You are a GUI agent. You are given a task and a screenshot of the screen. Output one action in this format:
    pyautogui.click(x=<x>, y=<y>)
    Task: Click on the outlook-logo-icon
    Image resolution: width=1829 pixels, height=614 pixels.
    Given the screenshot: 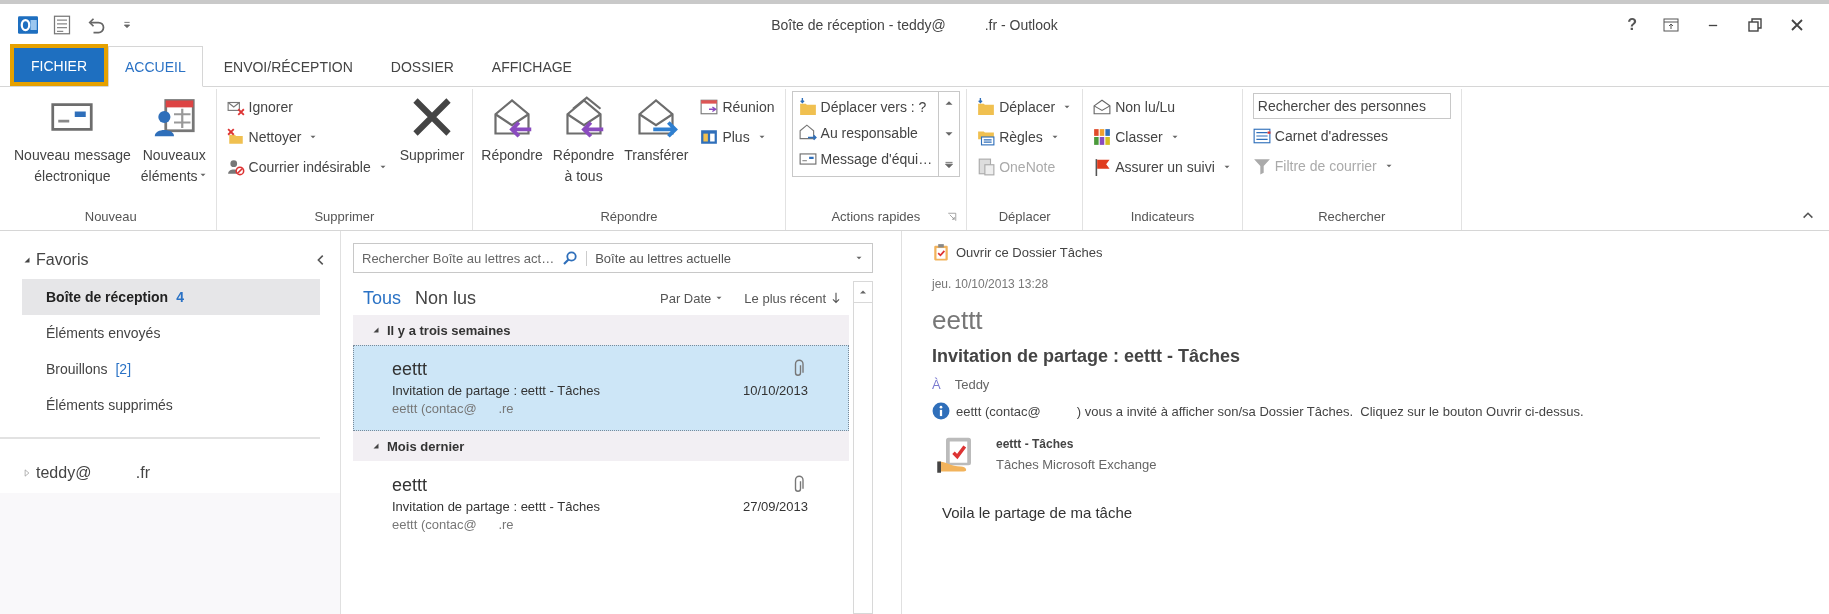 What is the action you would take?
    pyautogui.click(x=28, y=25)
    